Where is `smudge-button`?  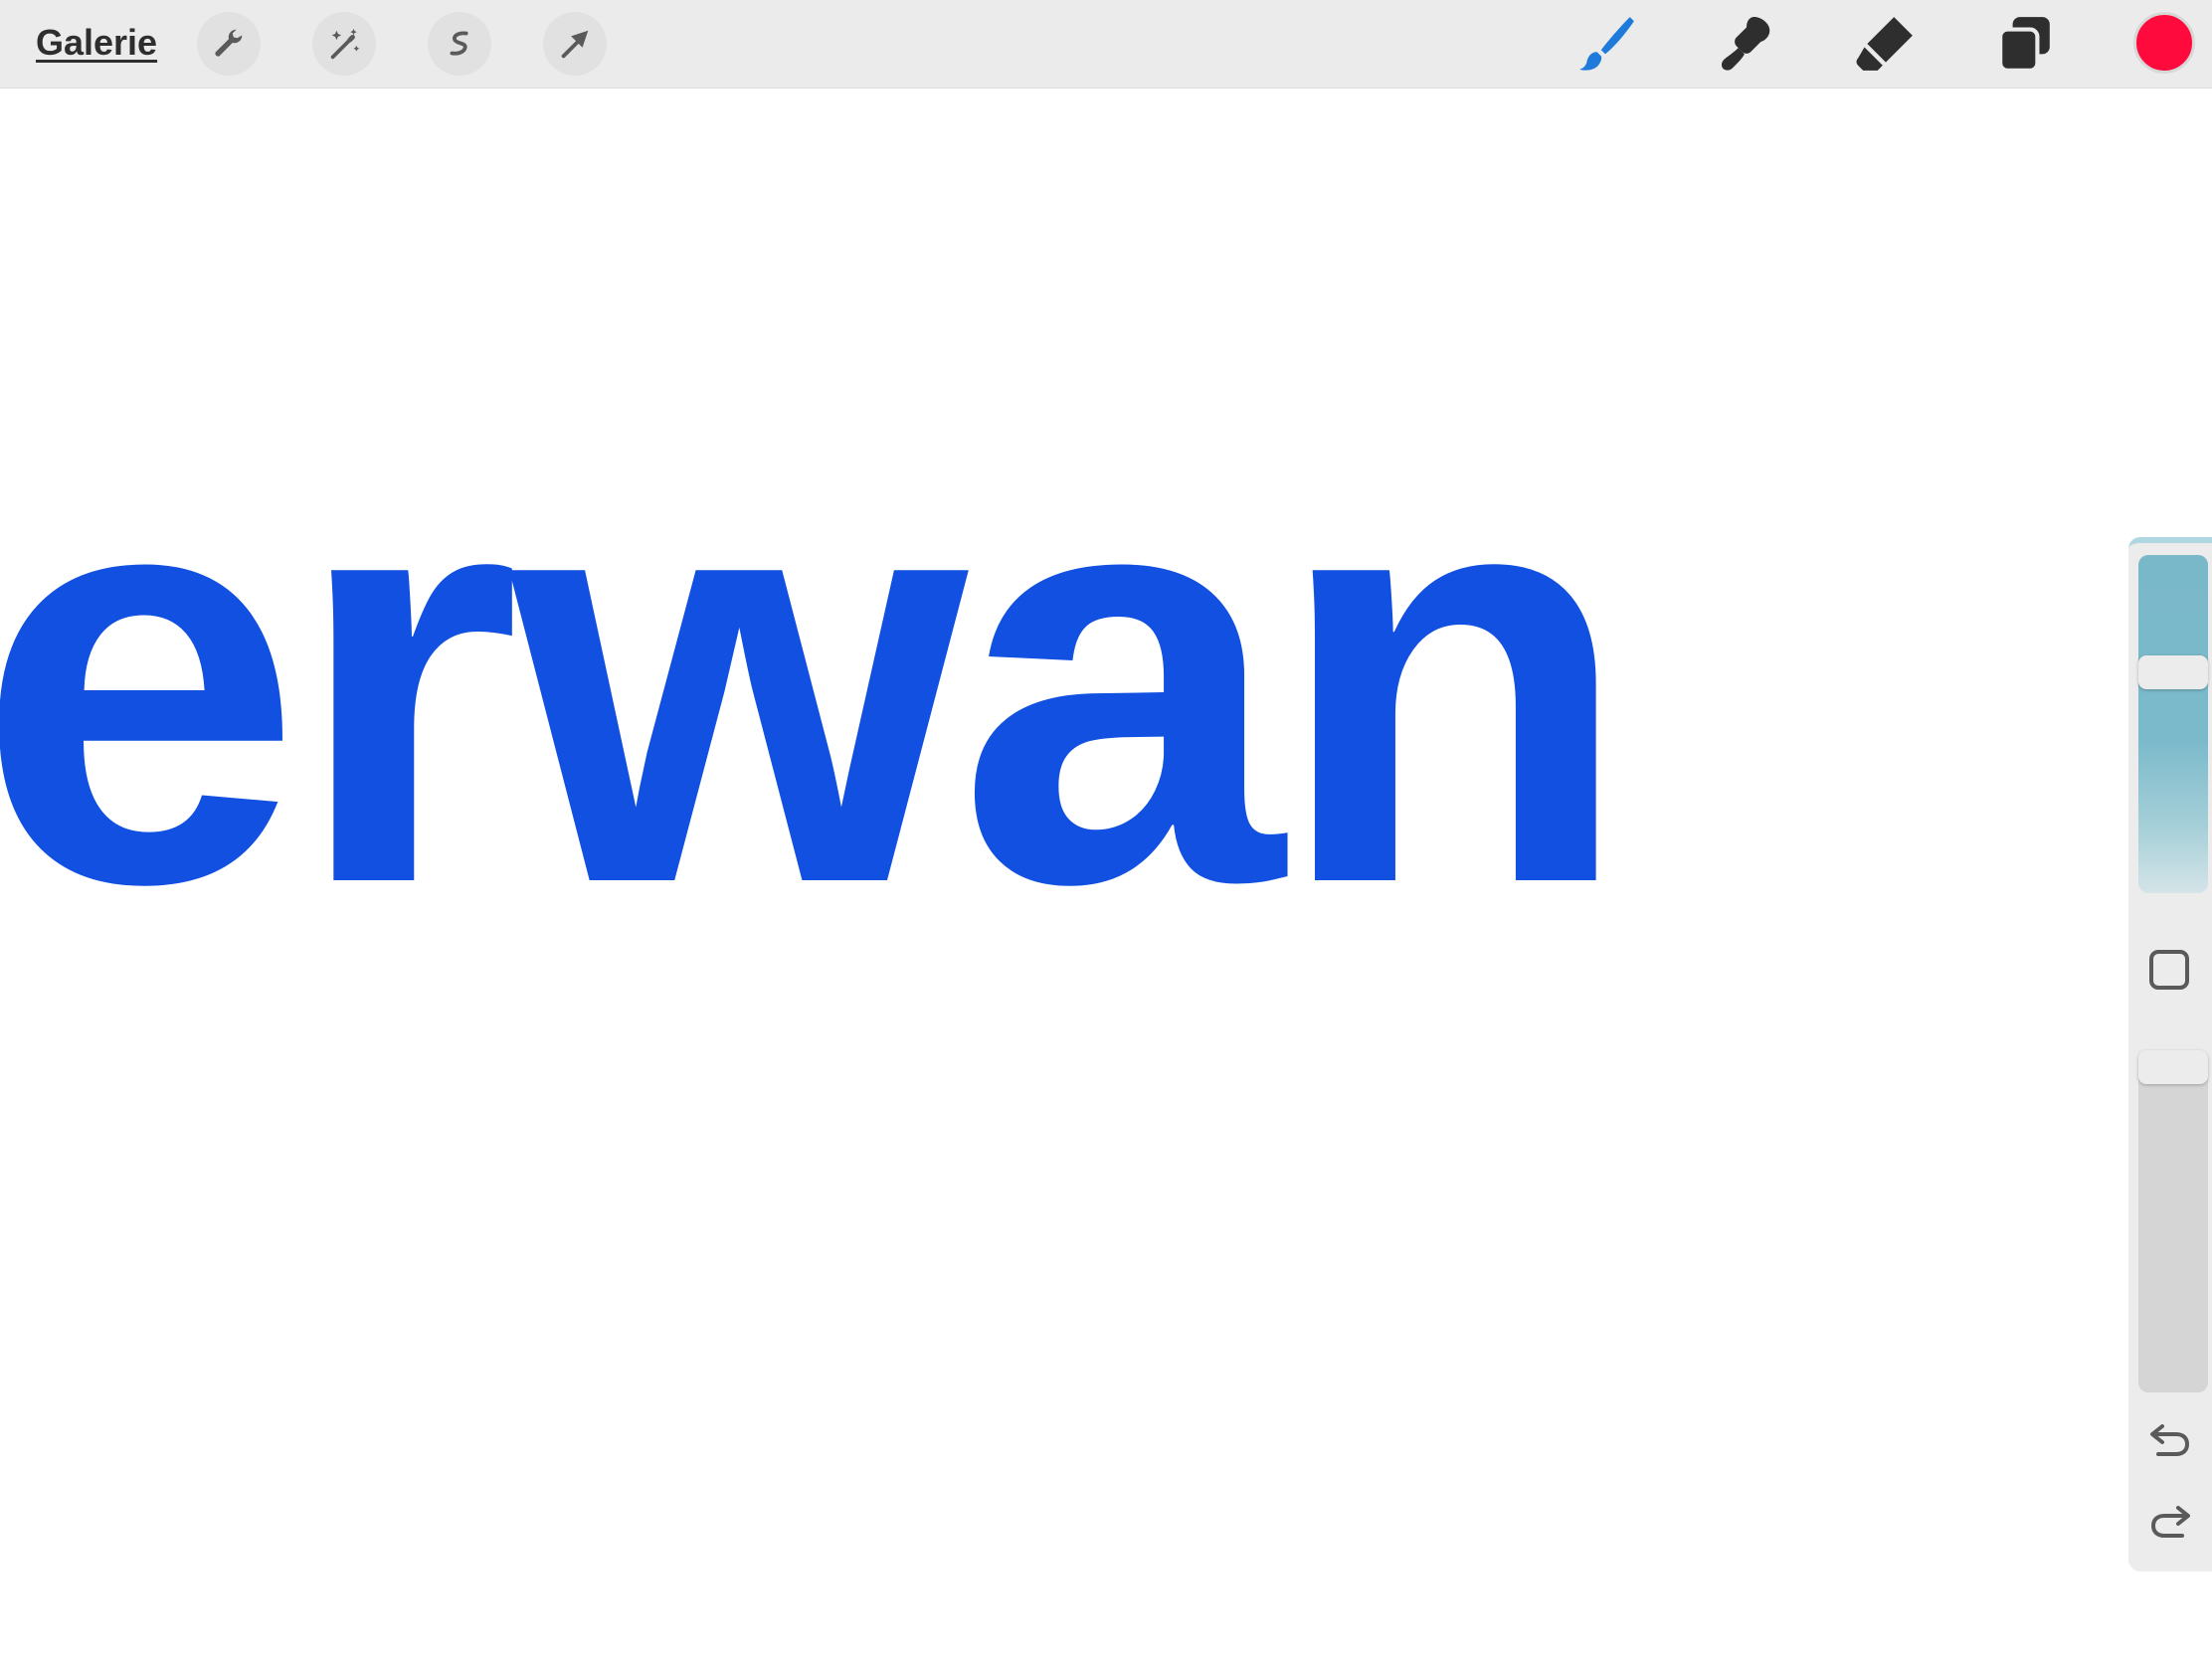
smudge-button is located at coordinates (1746, 44).